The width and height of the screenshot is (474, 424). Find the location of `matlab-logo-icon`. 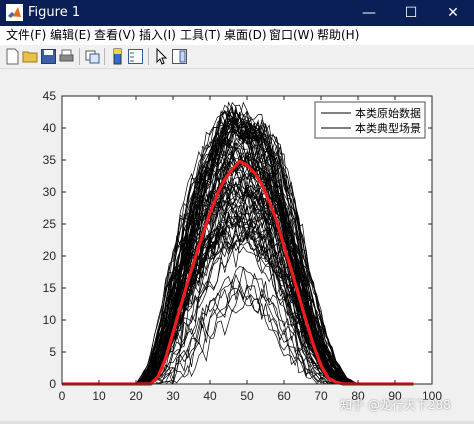

matlab-logo-icon is located at coordinates (14, 12).